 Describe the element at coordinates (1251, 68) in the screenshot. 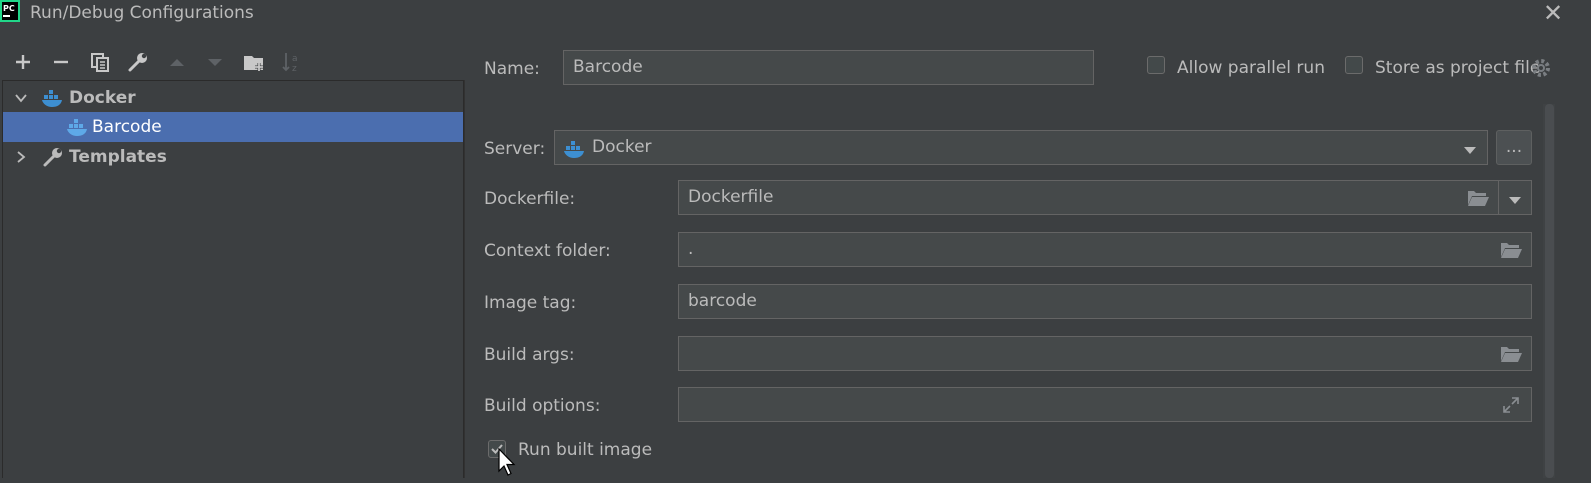

I see `allow-parallel-label: Allow parallel run` at that location.